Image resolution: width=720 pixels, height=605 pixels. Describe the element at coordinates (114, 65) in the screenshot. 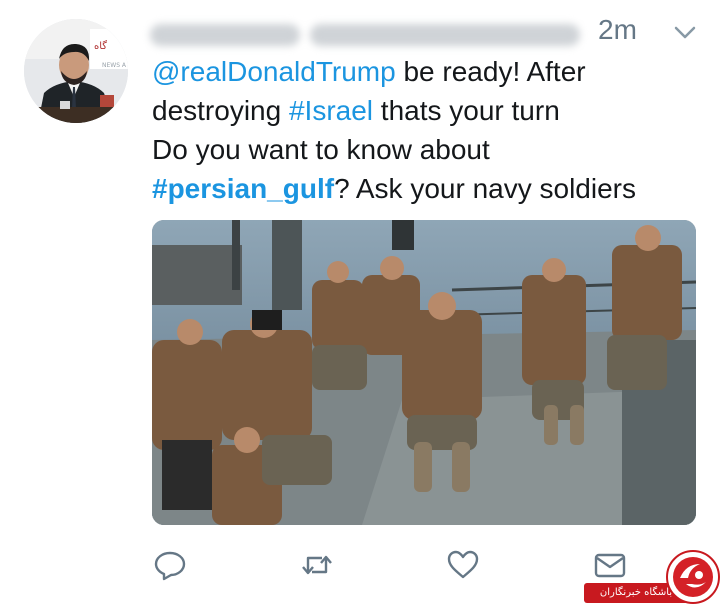

I see `svg-text: NEWS A` at that location.